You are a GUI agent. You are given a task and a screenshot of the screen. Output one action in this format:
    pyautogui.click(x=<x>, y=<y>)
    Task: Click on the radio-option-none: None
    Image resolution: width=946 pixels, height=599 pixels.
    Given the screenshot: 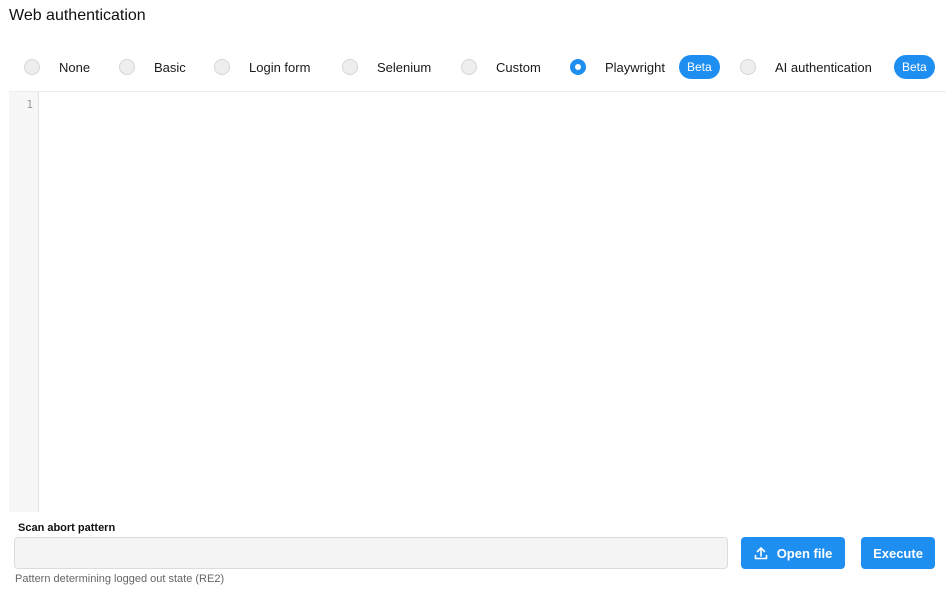 What is the action you would take?
    pyautogui.click(x=57, y=67)
    